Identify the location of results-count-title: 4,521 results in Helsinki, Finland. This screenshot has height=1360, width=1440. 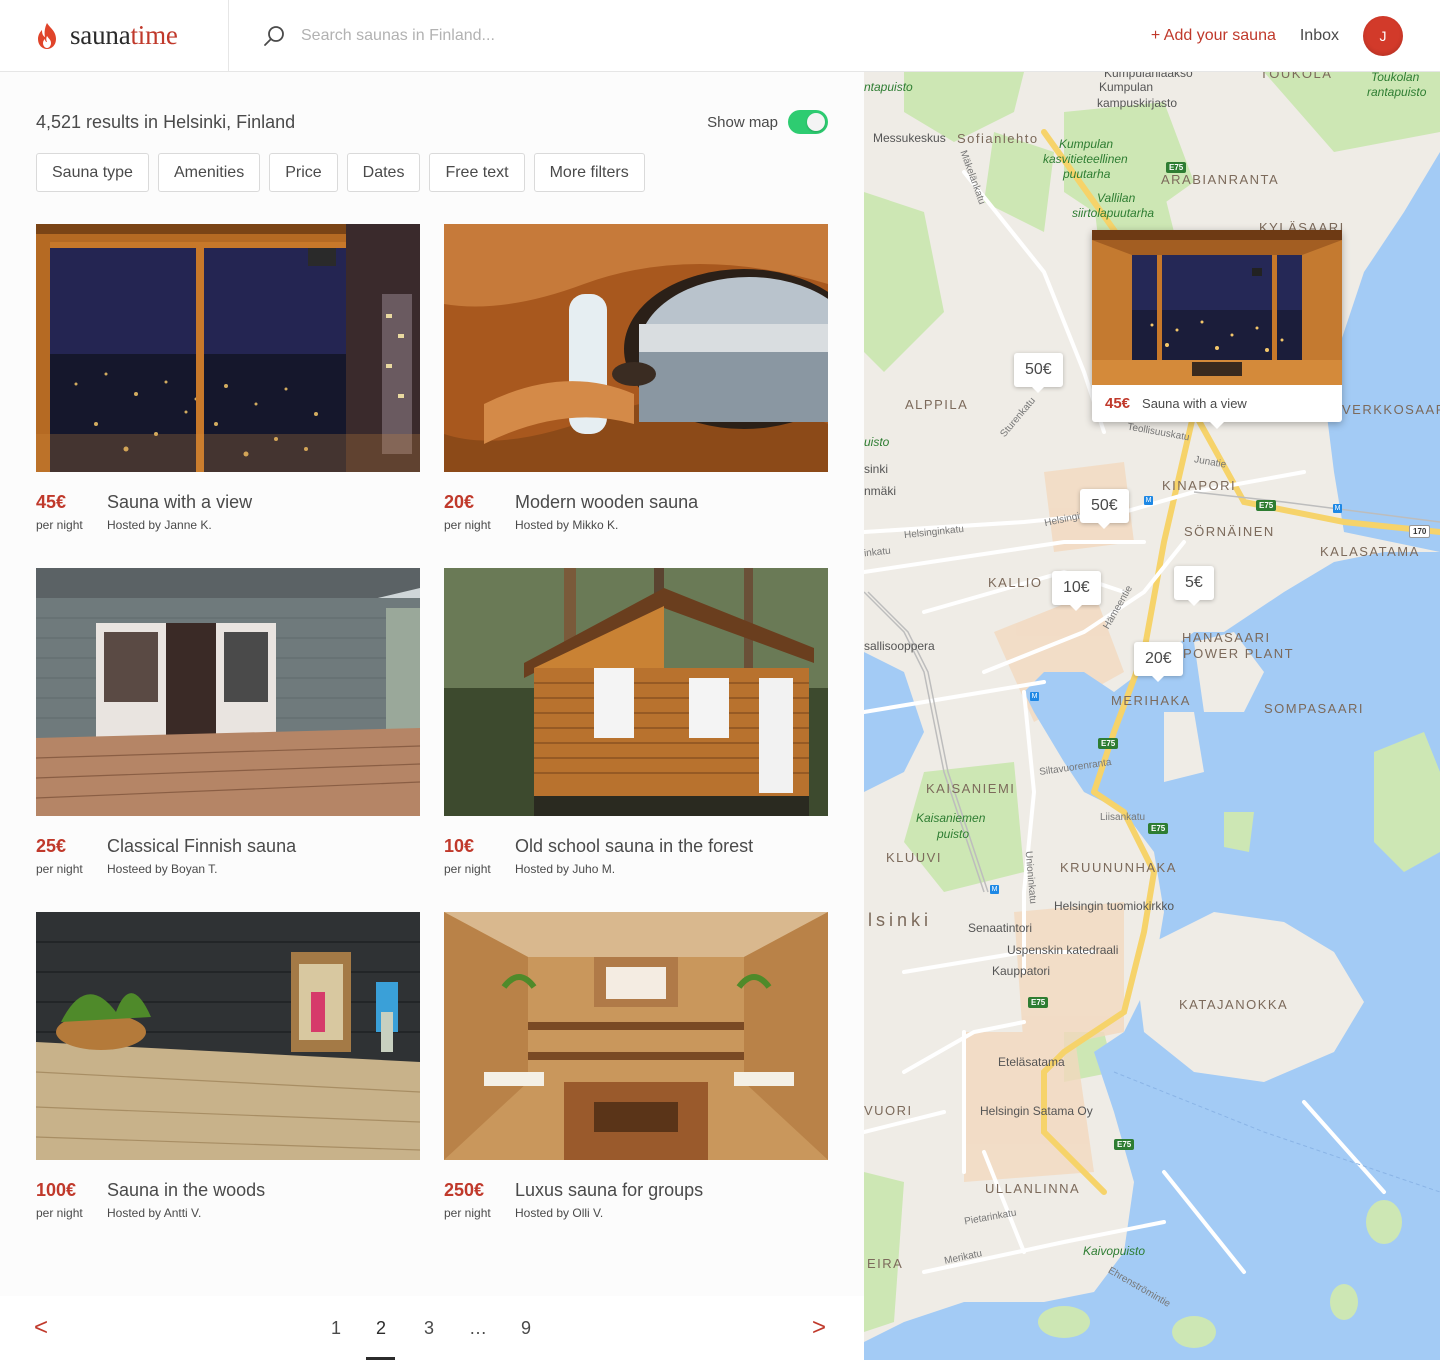
(166, 121).